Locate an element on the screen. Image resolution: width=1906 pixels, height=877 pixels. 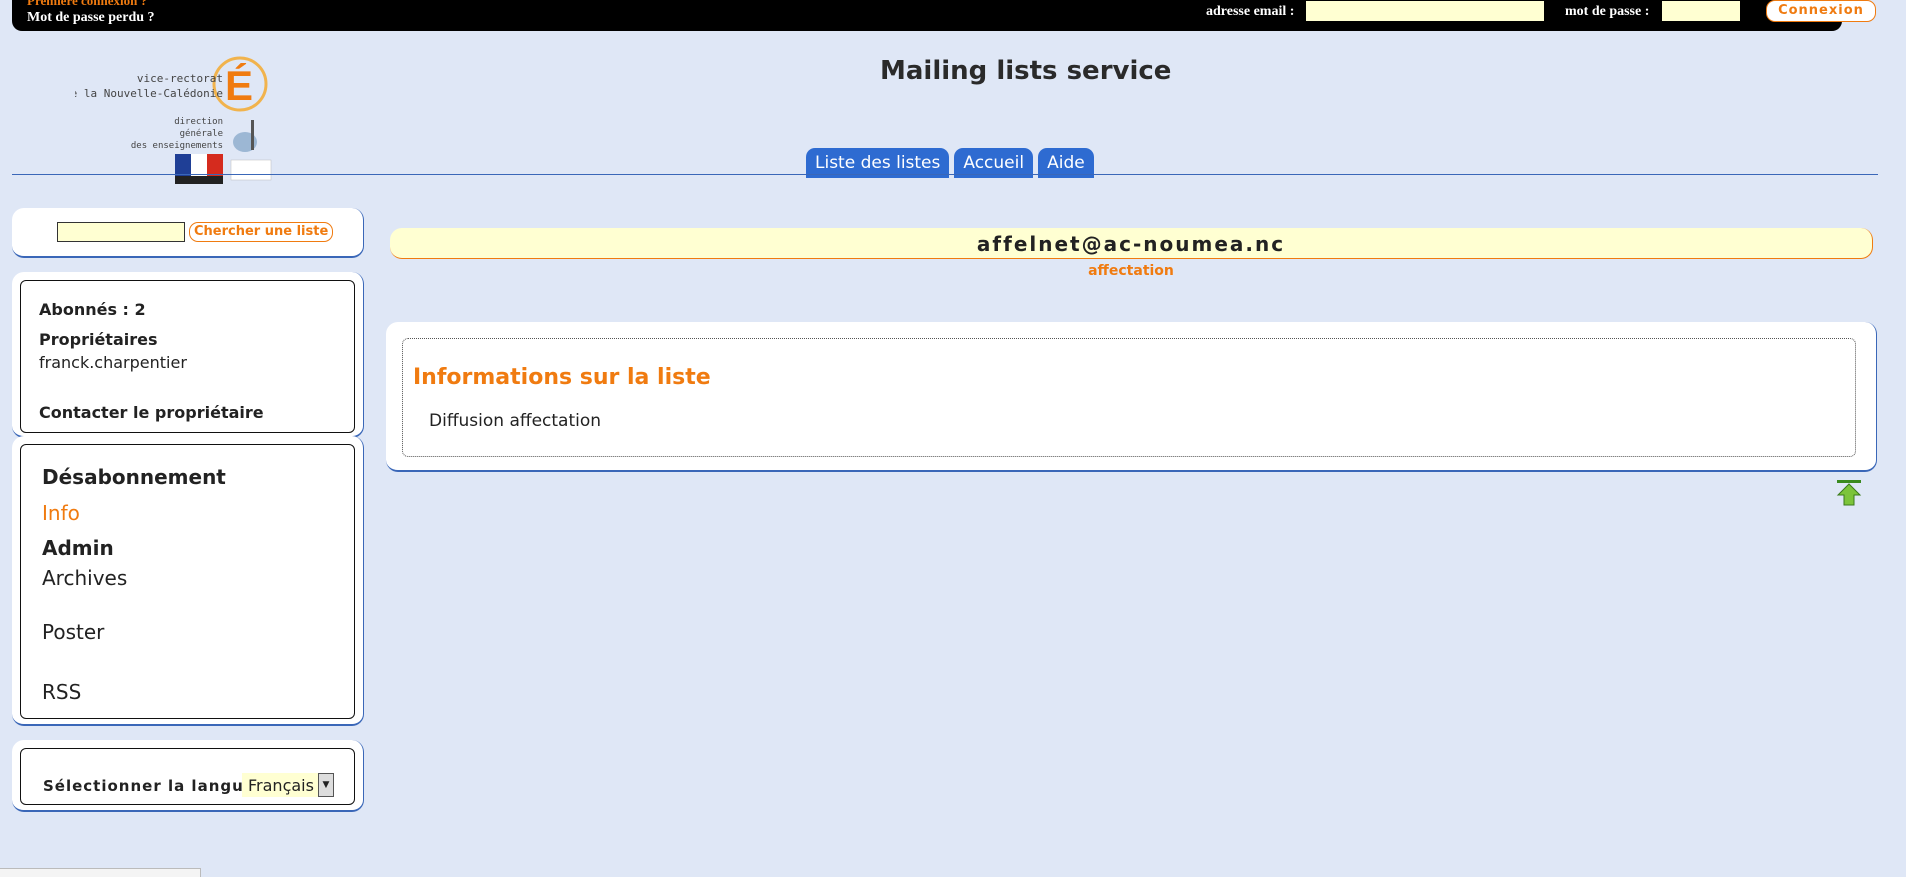
language-label: Sélectionner la langue is located at coordinates (149, 786).